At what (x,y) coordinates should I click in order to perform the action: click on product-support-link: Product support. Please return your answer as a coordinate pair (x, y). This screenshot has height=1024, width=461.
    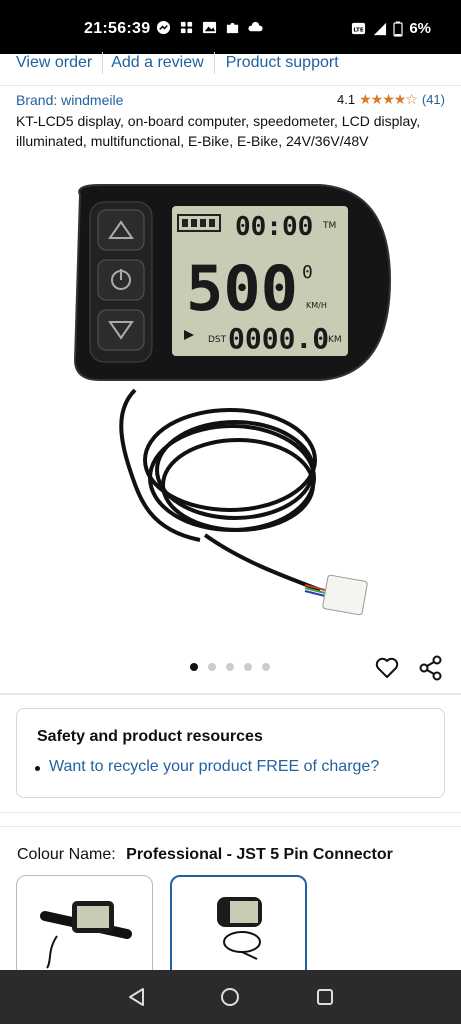
    Looking at the image, I should click on (282, 63).